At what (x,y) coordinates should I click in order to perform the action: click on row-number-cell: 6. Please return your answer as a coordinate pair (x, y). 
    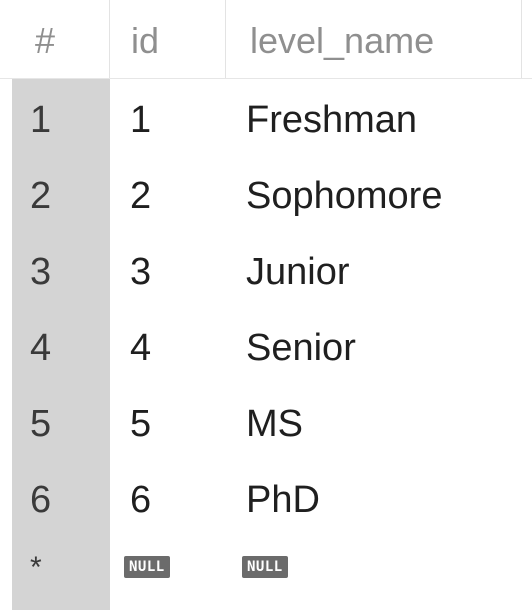
    Looking at the image, I should click on (40, 500).